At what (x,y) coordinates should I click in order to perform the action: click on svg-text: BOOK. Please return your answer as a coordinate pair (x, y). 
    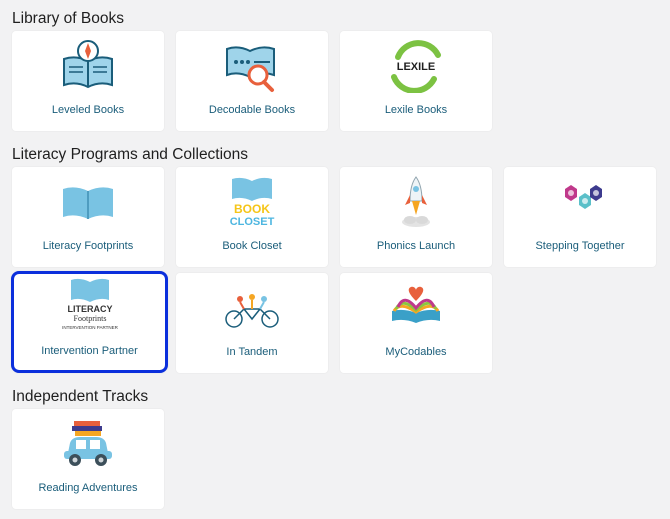
    Looking at the image, I should click on (252, 209).